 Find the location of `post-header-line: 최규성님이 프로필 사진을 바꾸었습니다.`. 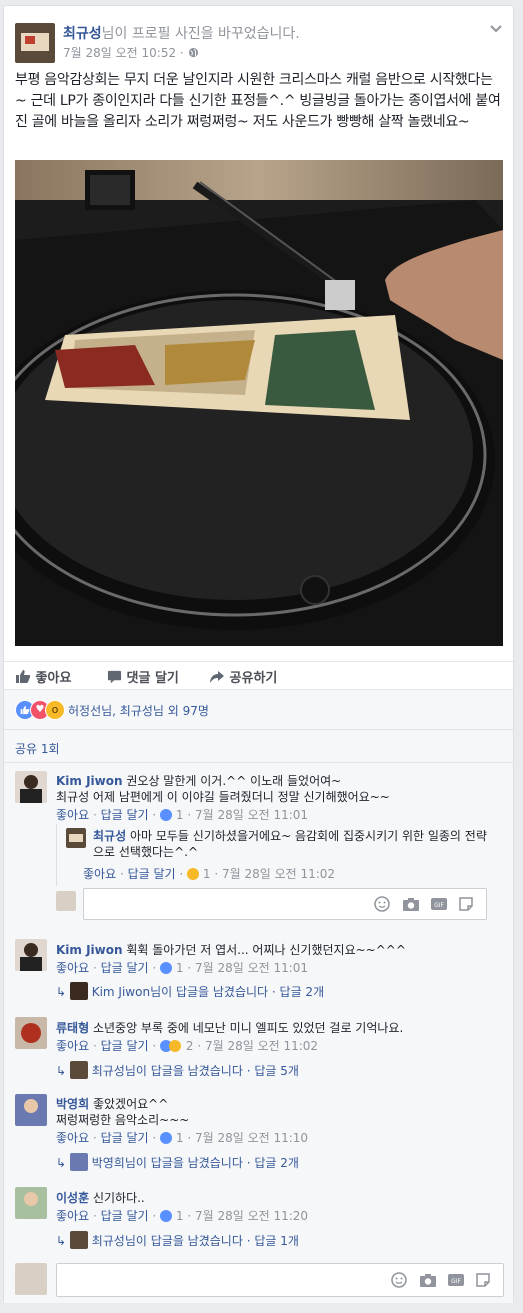

post-header-line: 최규성님이 프로필 사진을 바꾸었습니다. is located at coordinates (181, 33).